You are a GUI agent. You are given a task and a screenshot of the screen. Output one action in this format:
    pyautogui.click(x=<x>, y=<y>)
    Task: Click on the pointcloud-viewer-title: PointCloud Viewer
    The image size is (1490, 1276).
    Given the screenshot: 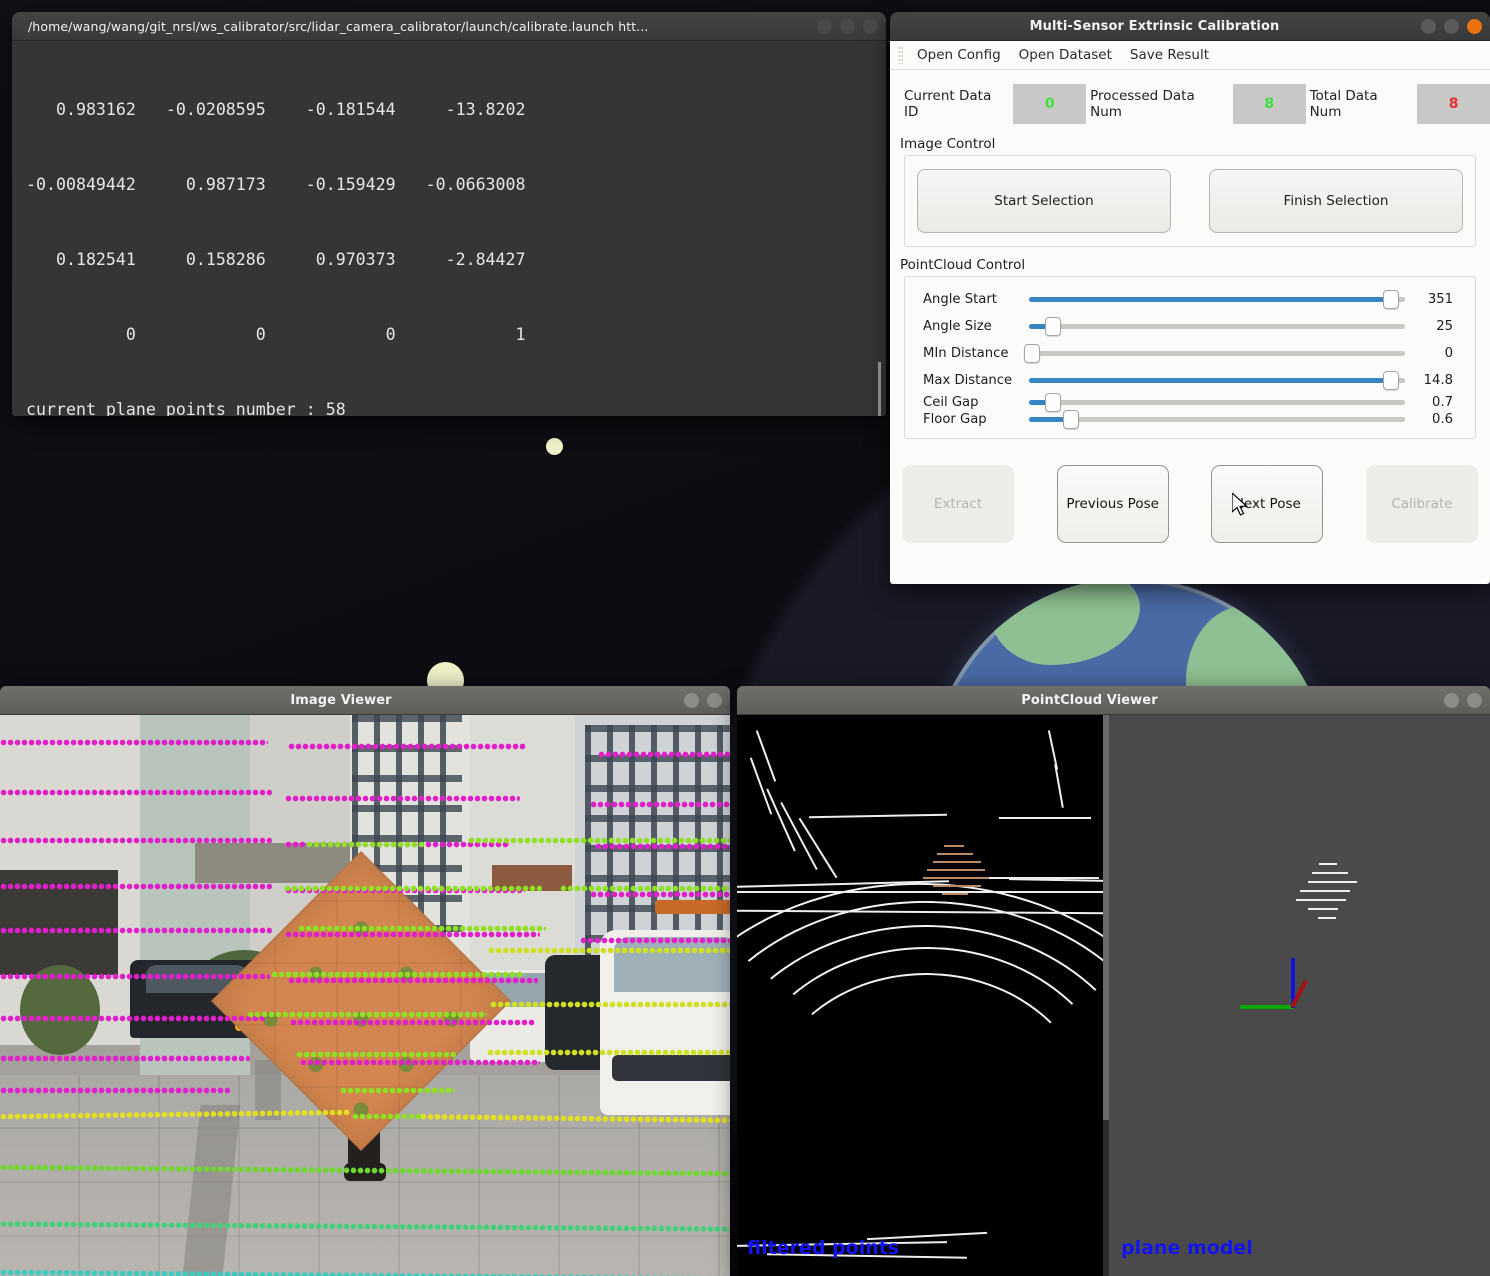 What is the action you would take?
    pyautogui.click(x=1089, y=700)
    